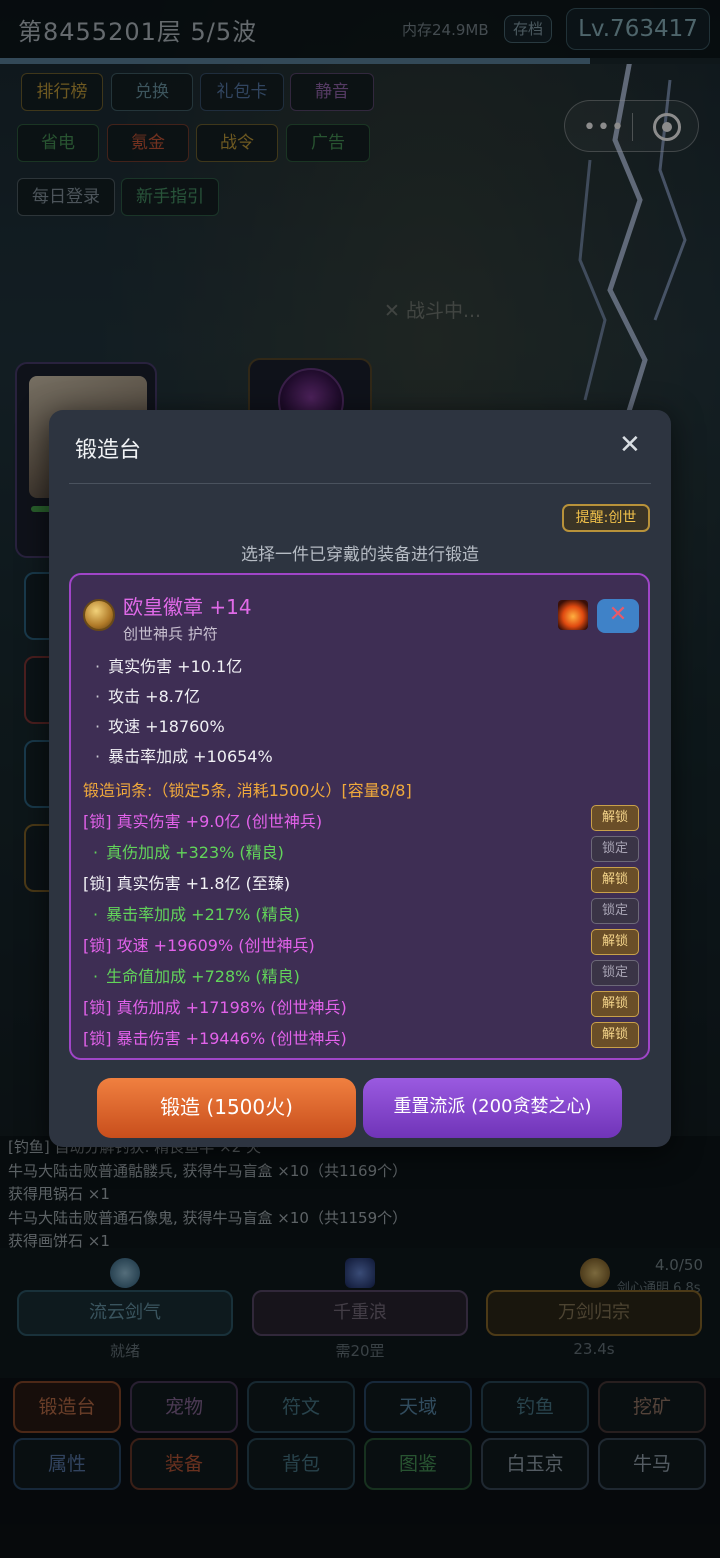 Image resolution: width=720 pixels, height=1558 pixels. Describe the element at coordinates (360, 555) in the screenshot. I see `select-hint: 选择一件已穿戴的装备进行锻造` at that location.